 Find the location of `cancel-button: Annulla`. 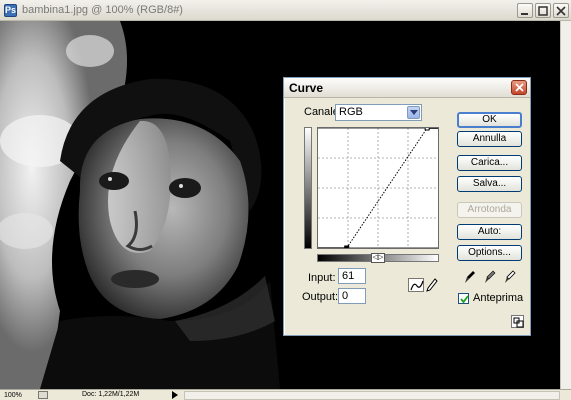

cancel-button: Annulla is located at coordinates (489, 139).